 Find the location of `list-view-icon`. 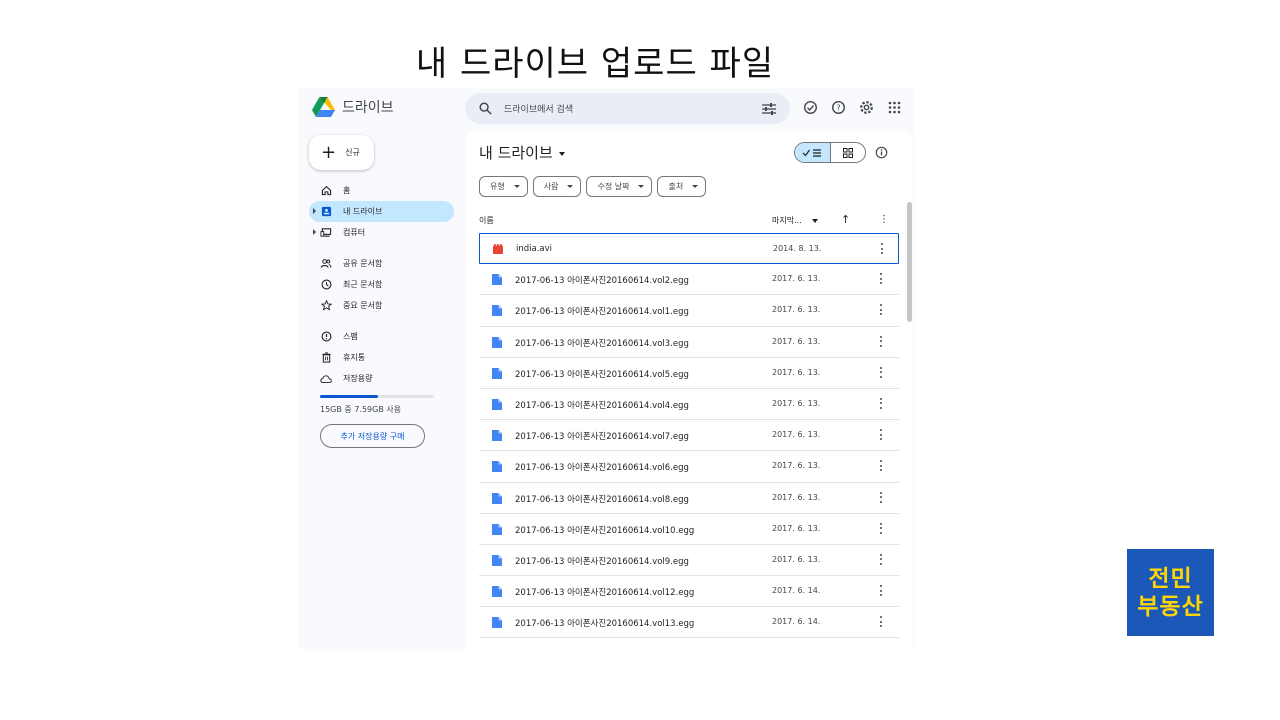

list-view-icon is located at coordinates (812, 152).